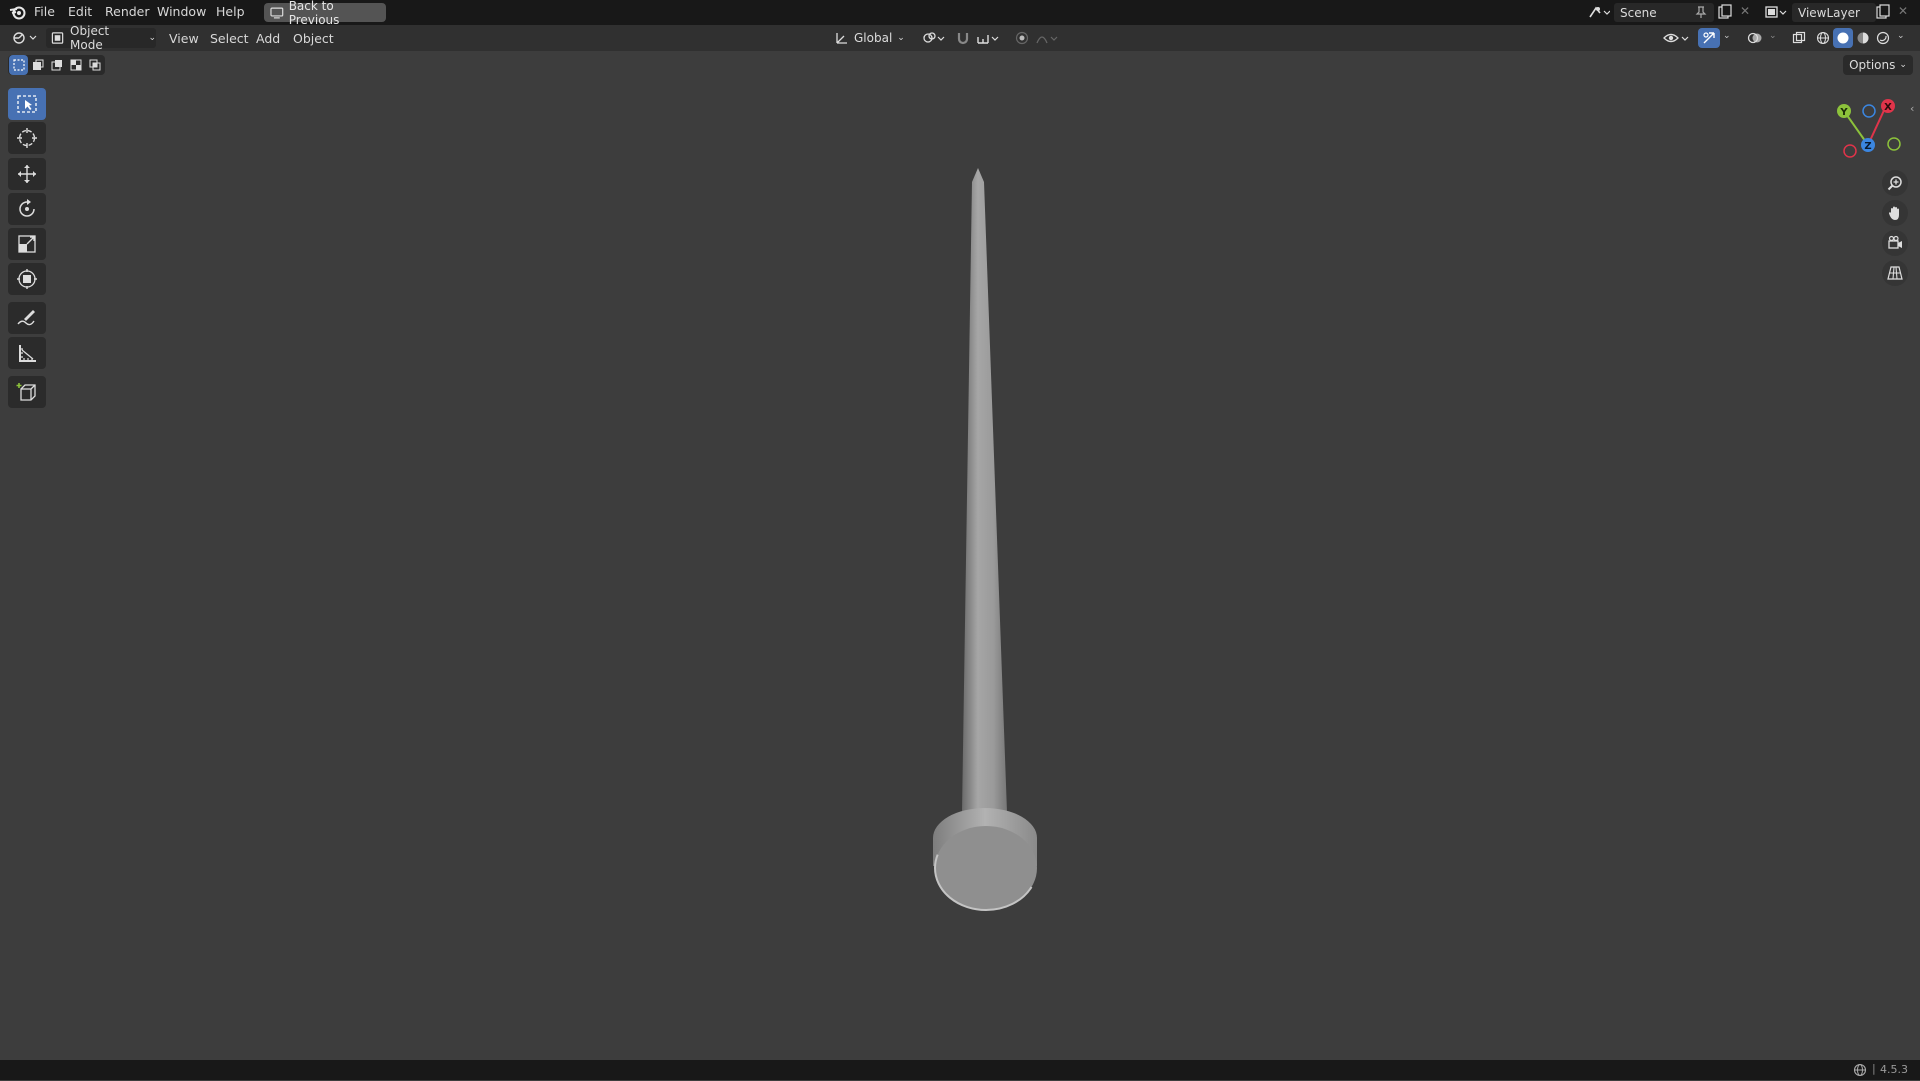 Image resolution: width=1920 pixels, height=1081 pixels. I want to click on view-layer-icon, so click(1776, 12).